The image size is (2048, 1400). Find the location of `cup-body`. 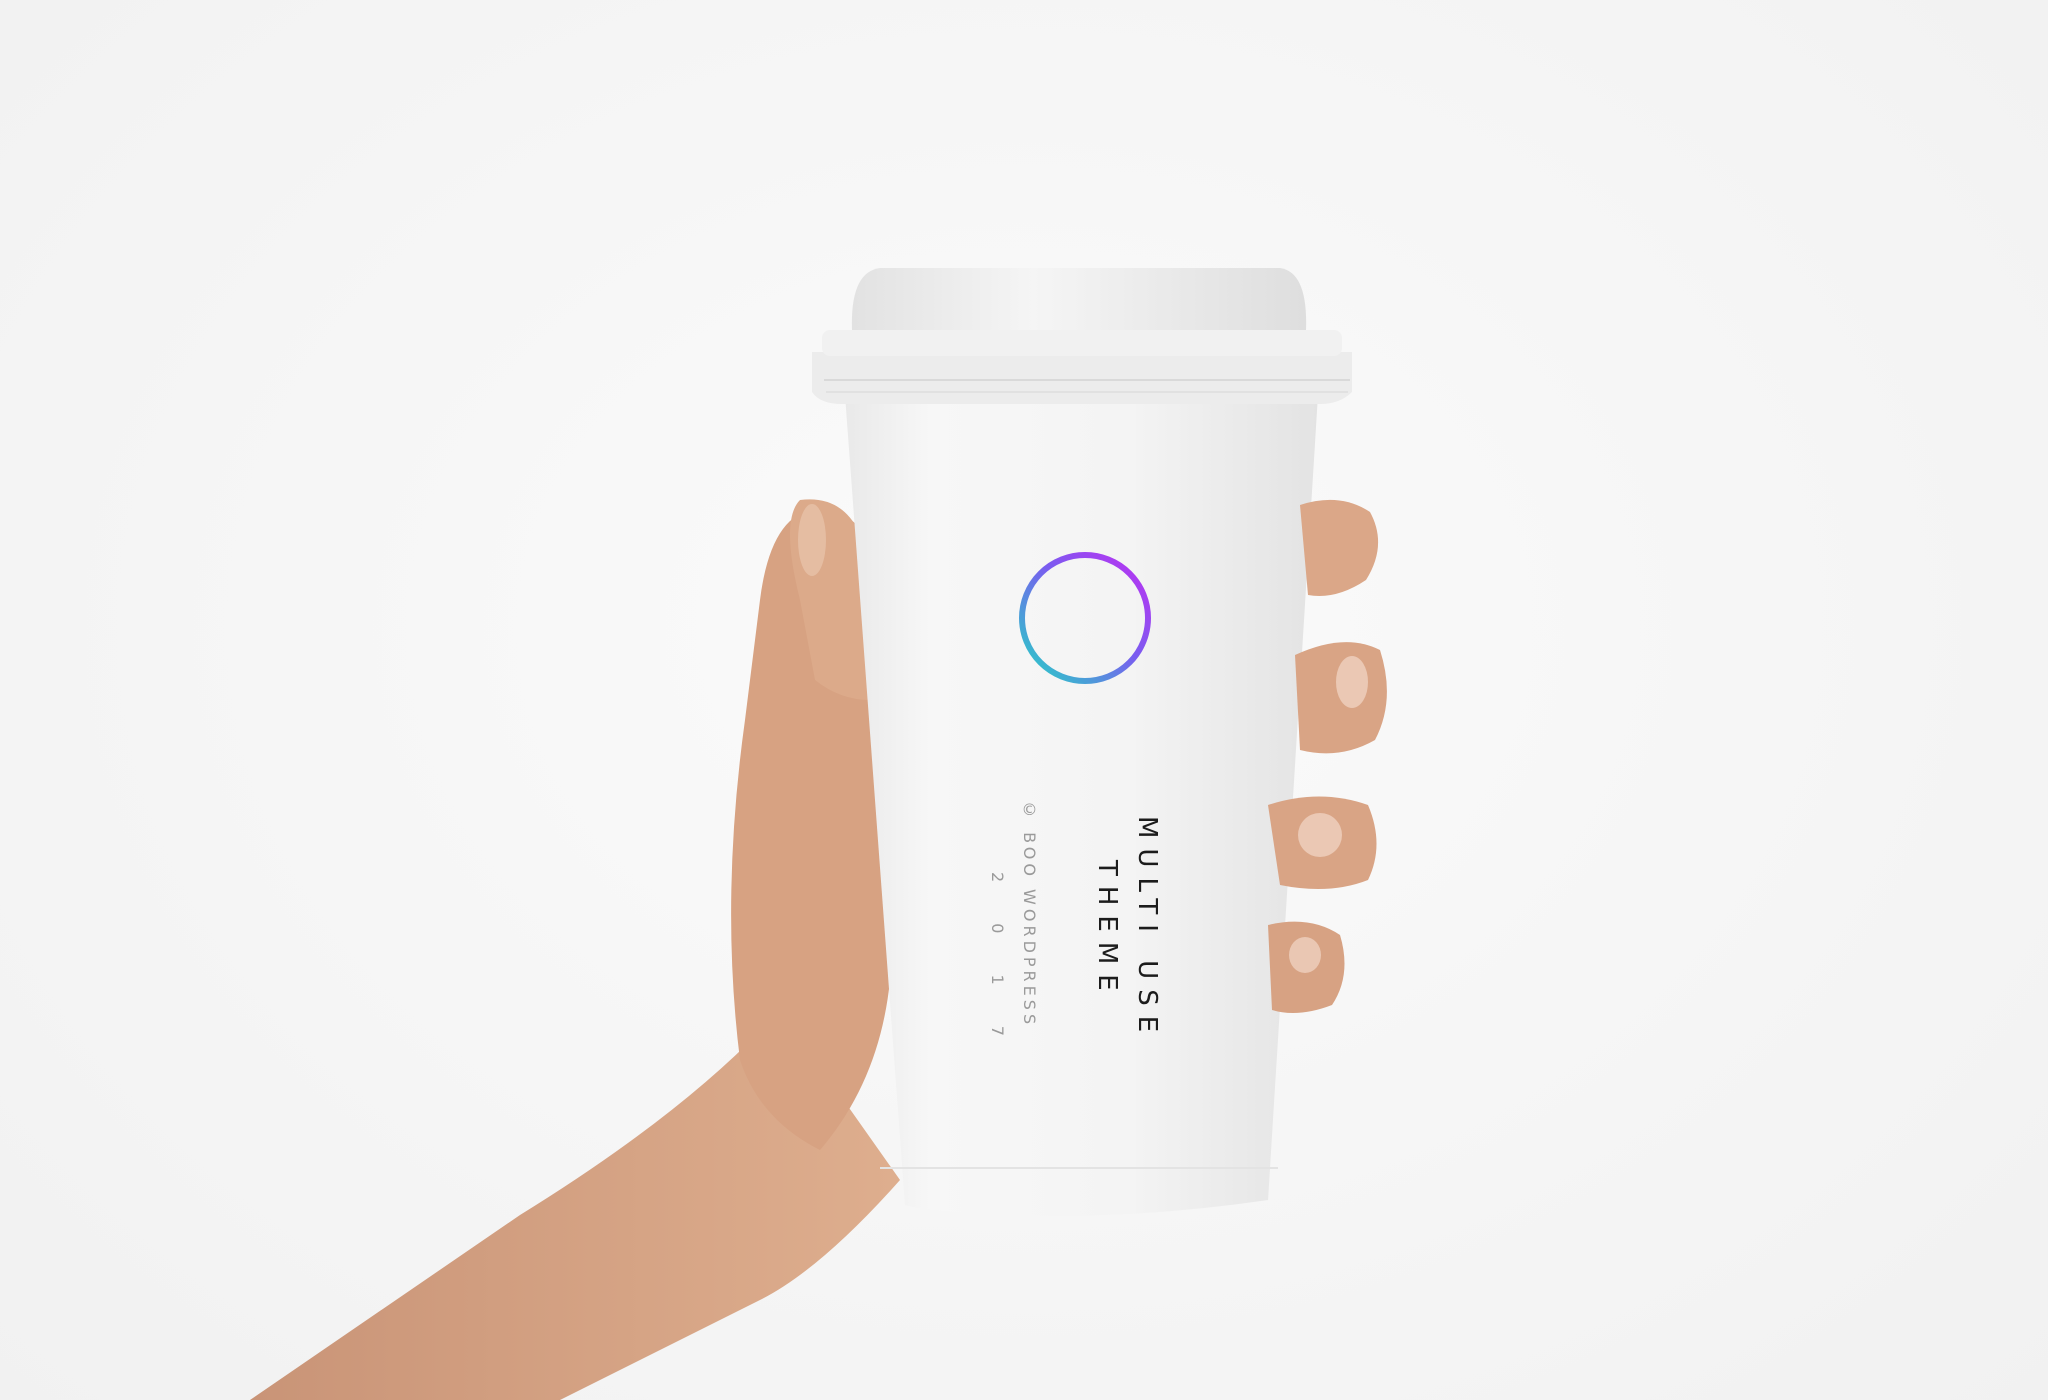

cup-body is located at coordinates (1081, 805).